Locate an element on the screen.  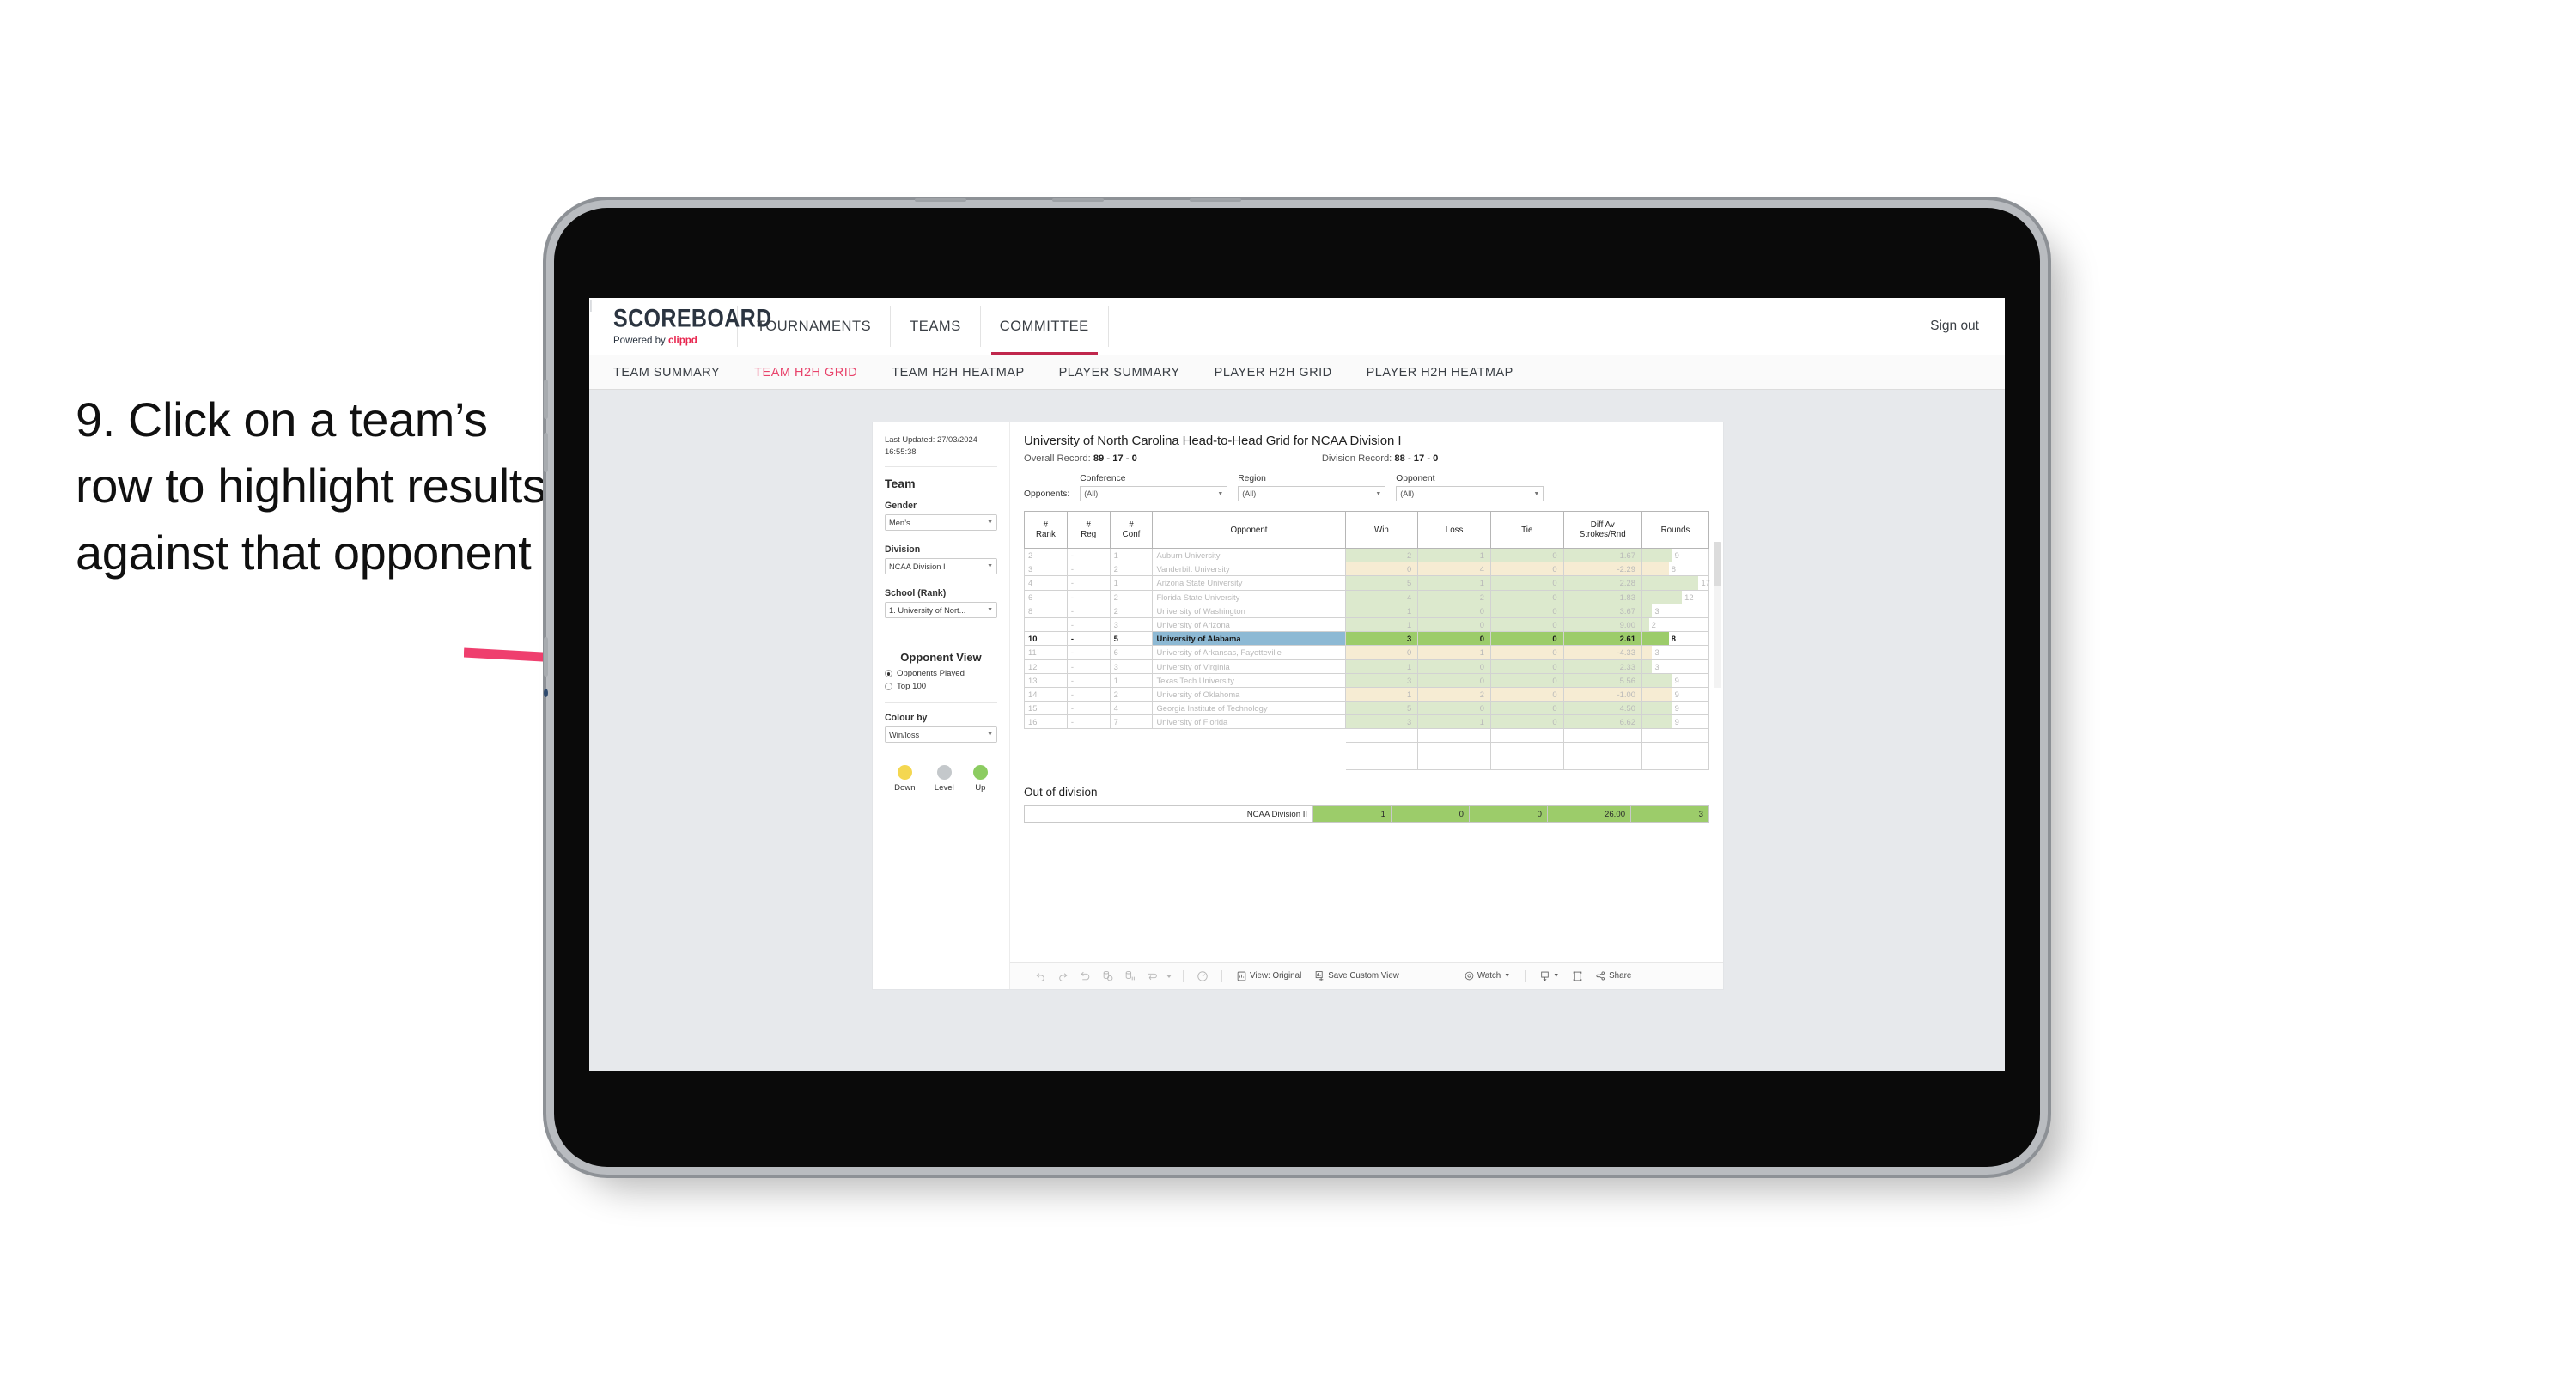
save-custom-view-button: Save Custom View is located at coordinates (1357, 975).